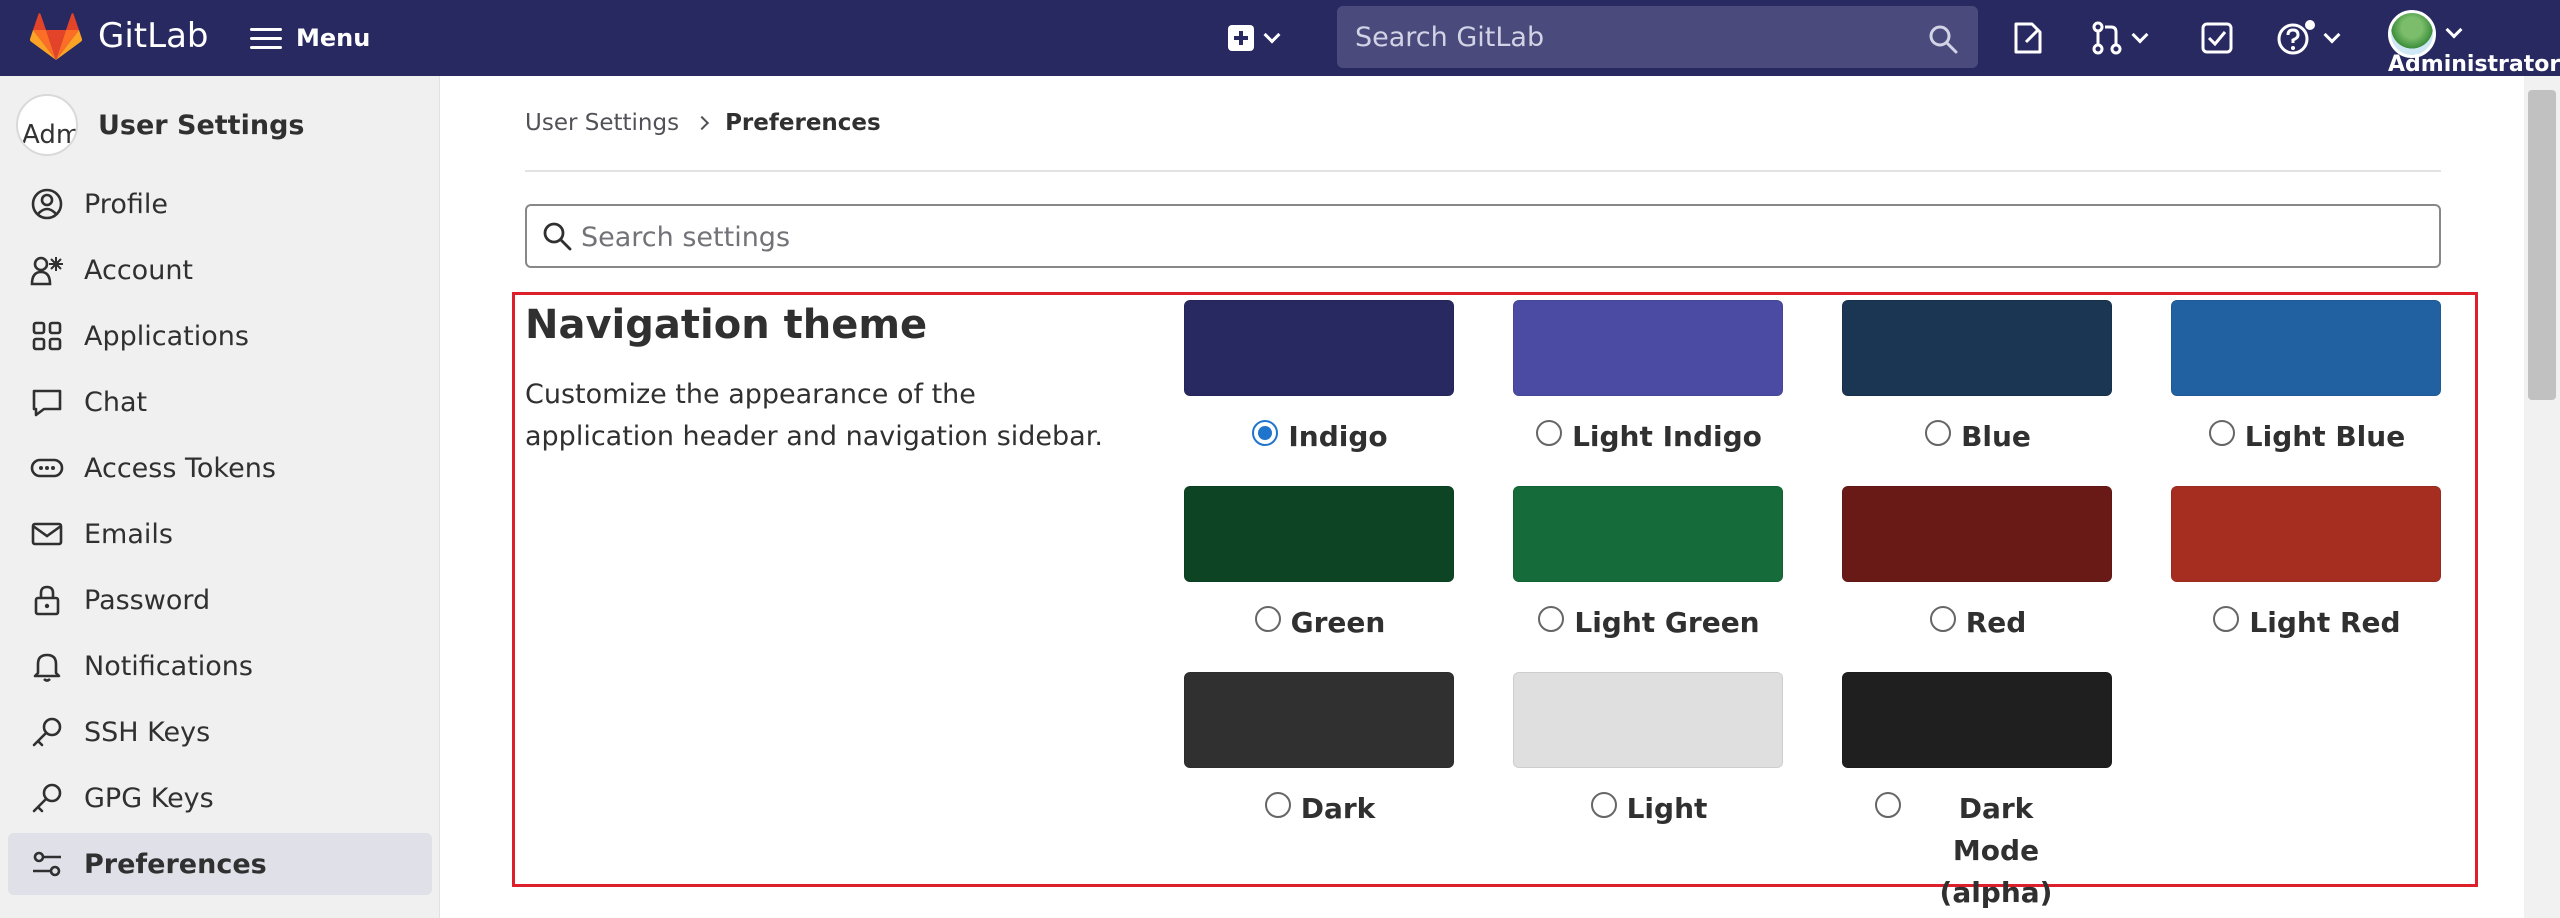  What do you see at coordinates (220, 468) in the screenshot?
I see `sidebar-item-access-tokens: Access Tokens` at bounding box center [220, 468].